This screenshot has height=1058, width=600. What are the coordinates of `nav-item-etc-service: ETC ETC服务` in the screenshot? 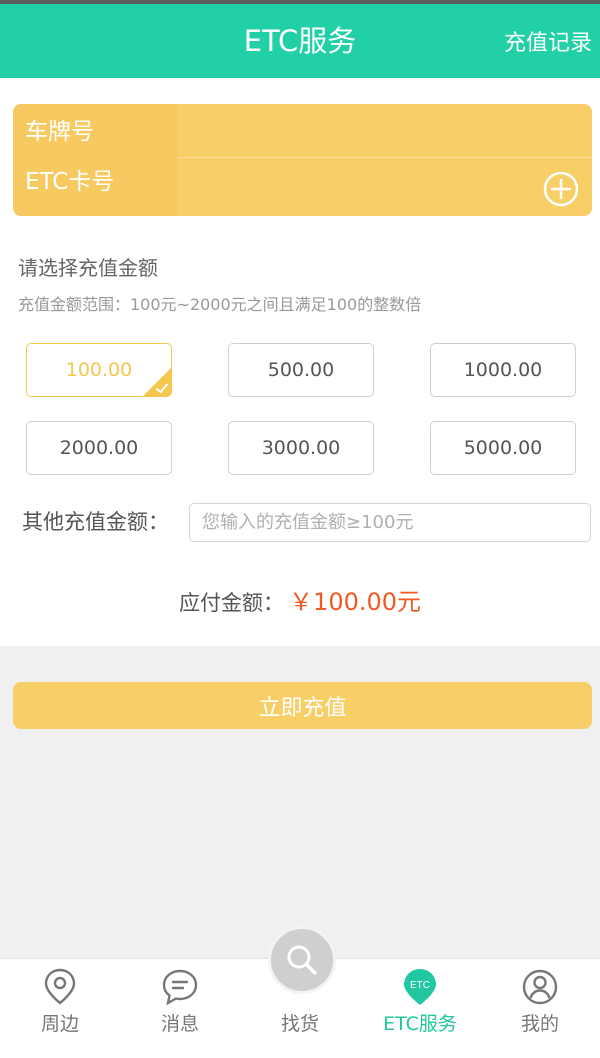 It's located at (420, 1008).